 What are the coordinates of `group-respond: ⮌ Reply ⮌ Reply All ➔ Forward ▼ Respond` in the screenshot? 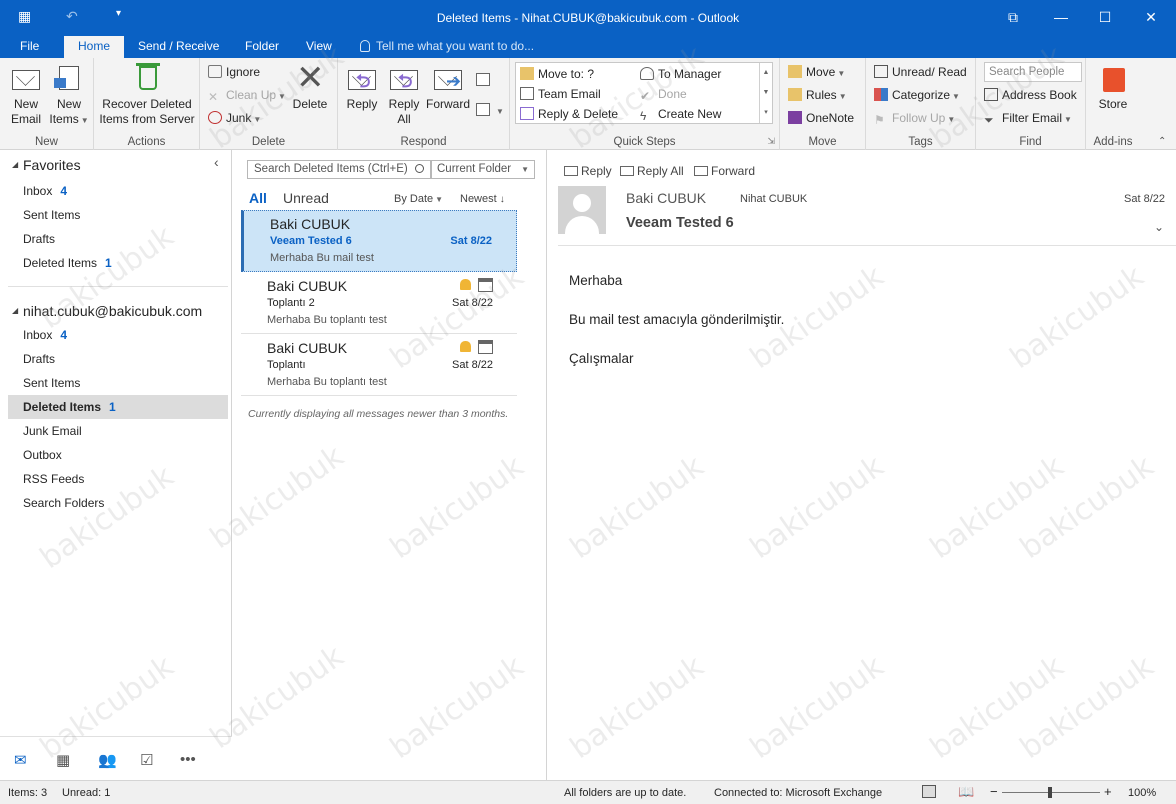 It's located at (424, 104).